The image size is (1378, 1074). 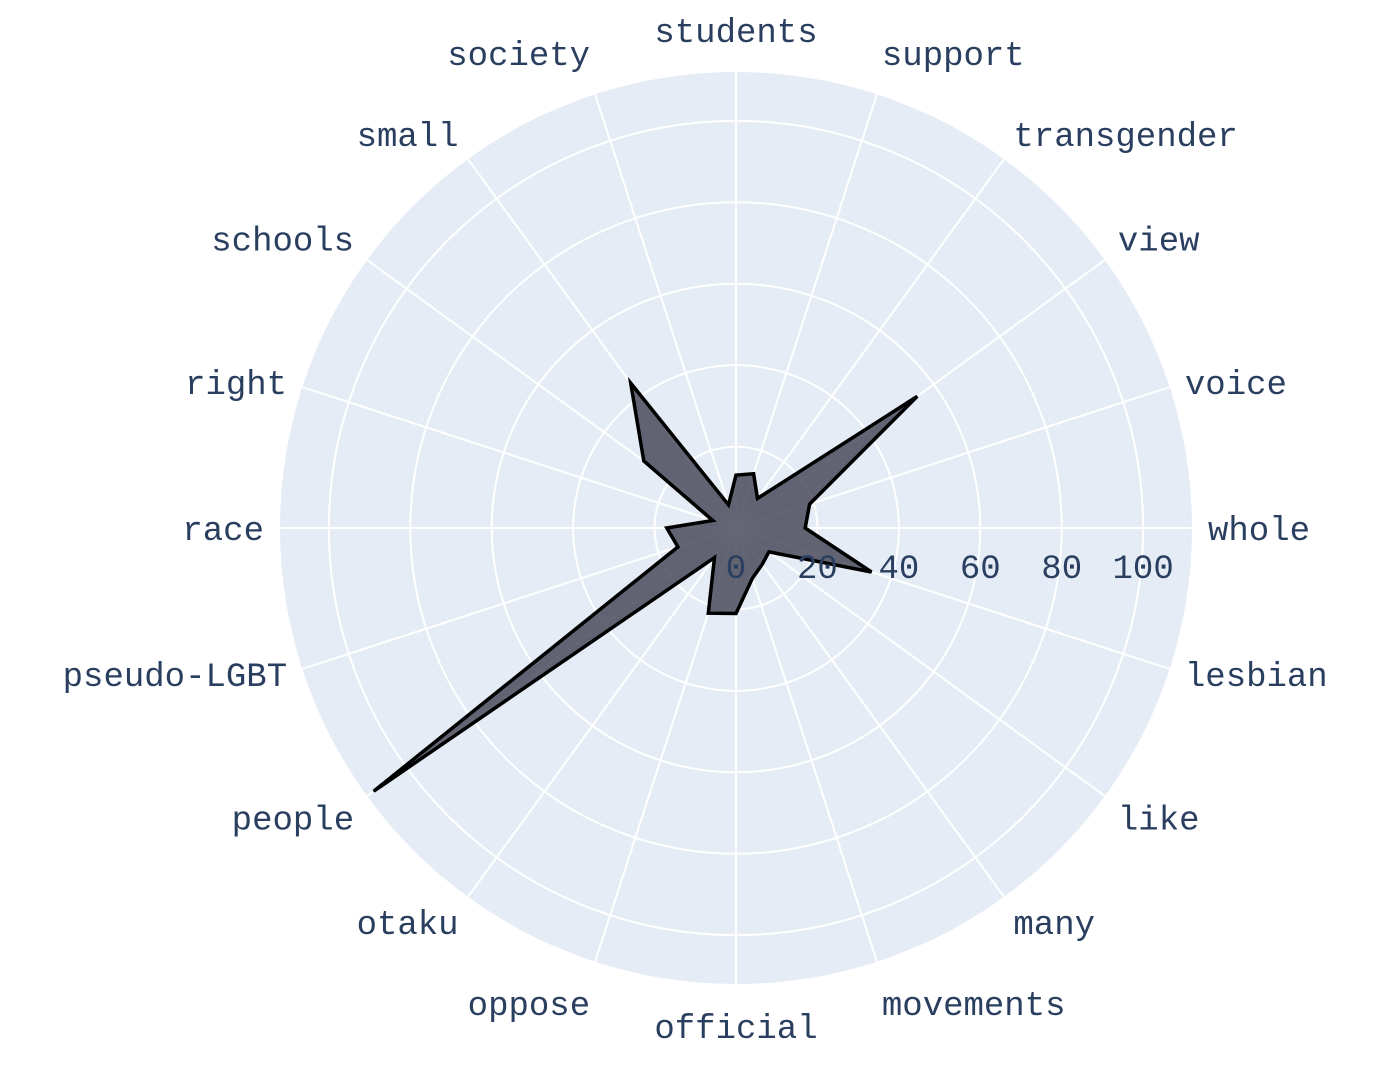 What do you see at coordinates (1061, 570) in the screenshot?
I see `radial-tick-label: 80` at bounding box center [1061, 570].